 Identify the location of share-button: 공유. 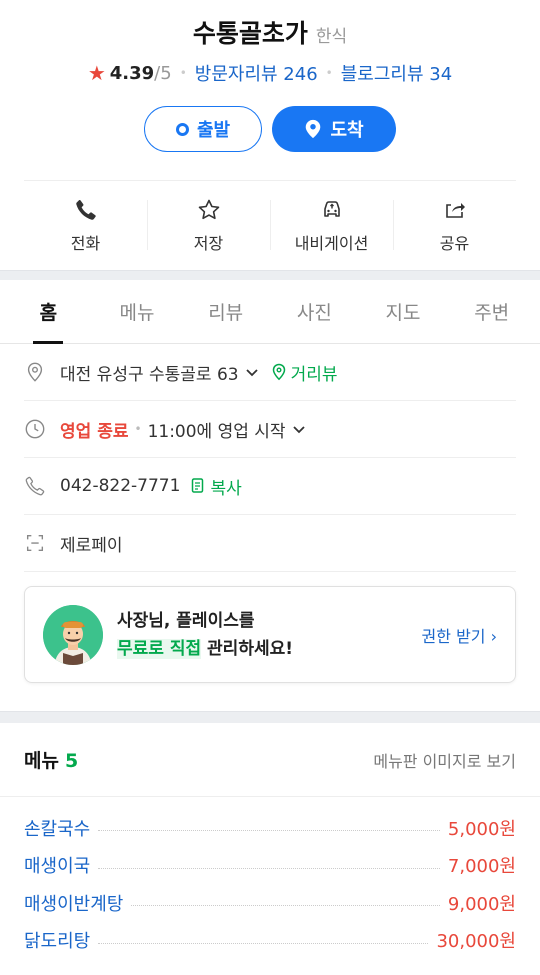
(454, 226).